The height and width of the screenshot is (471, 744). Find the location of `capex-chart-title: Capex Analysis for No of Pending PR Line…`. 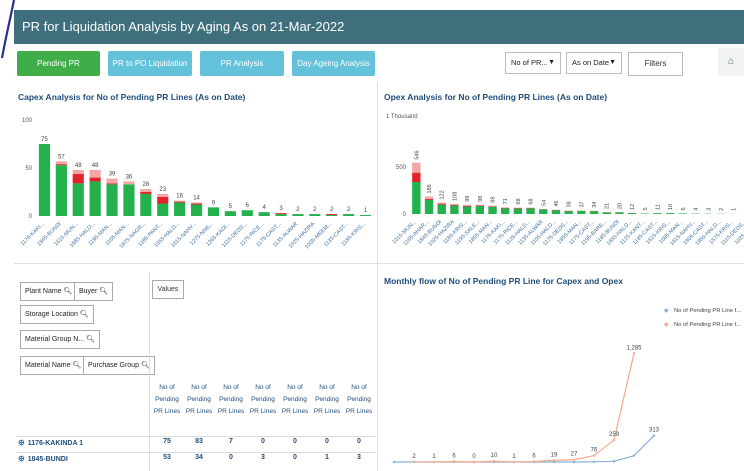

capex-chart-title: Capex Analysis for No of Pending PR Line… is located at coordinates (132, 97).